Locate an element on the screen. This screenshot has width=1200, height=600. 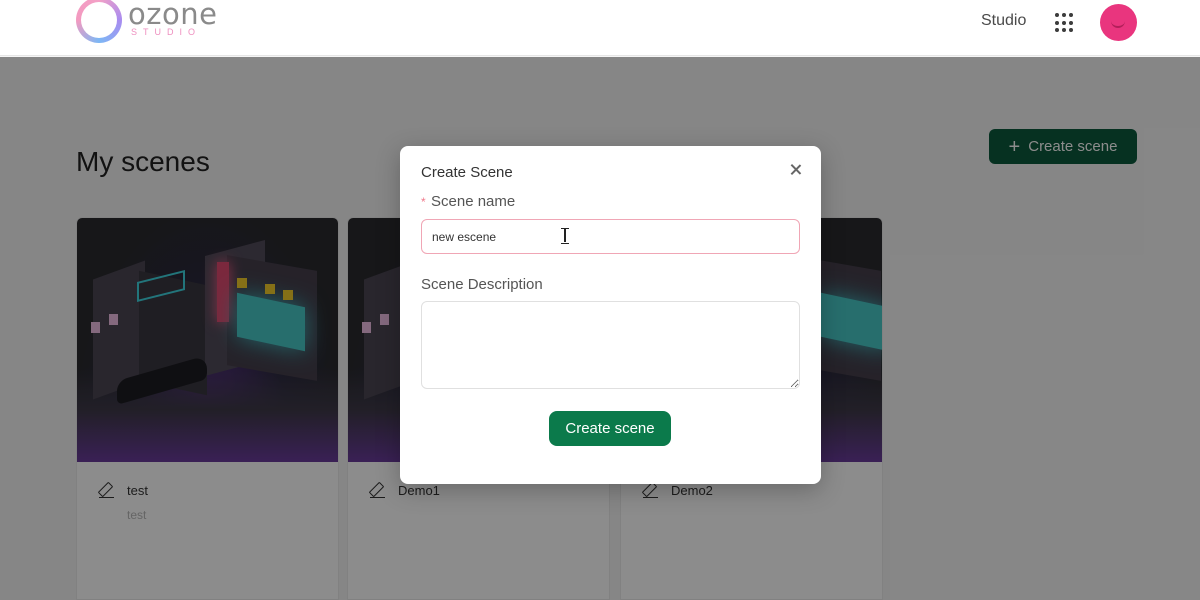
scene-name-label: Scene name is located at coordinates (473, 201).